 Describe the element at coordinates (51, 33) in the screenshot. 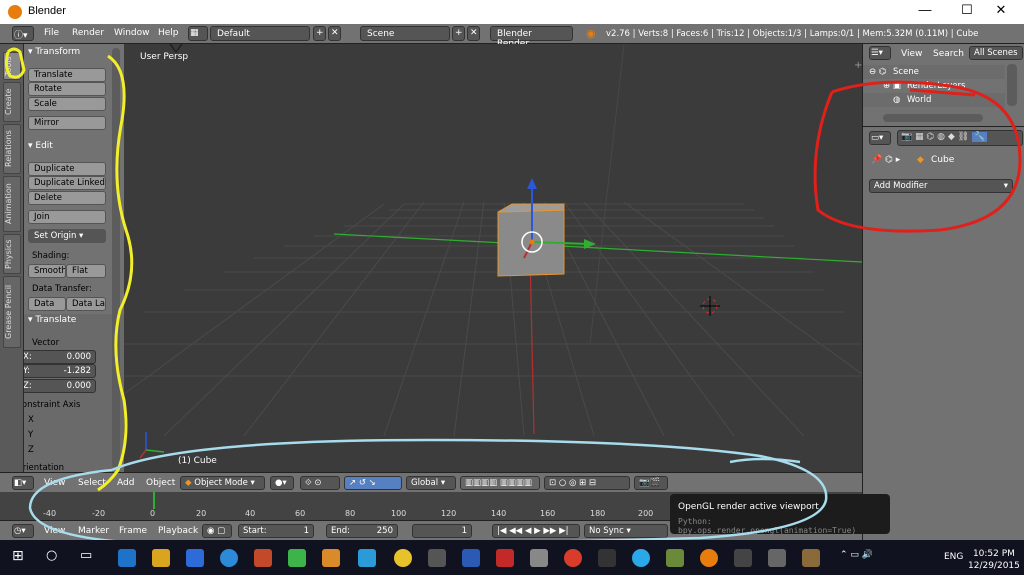

I see `menu-file: File` at that location.